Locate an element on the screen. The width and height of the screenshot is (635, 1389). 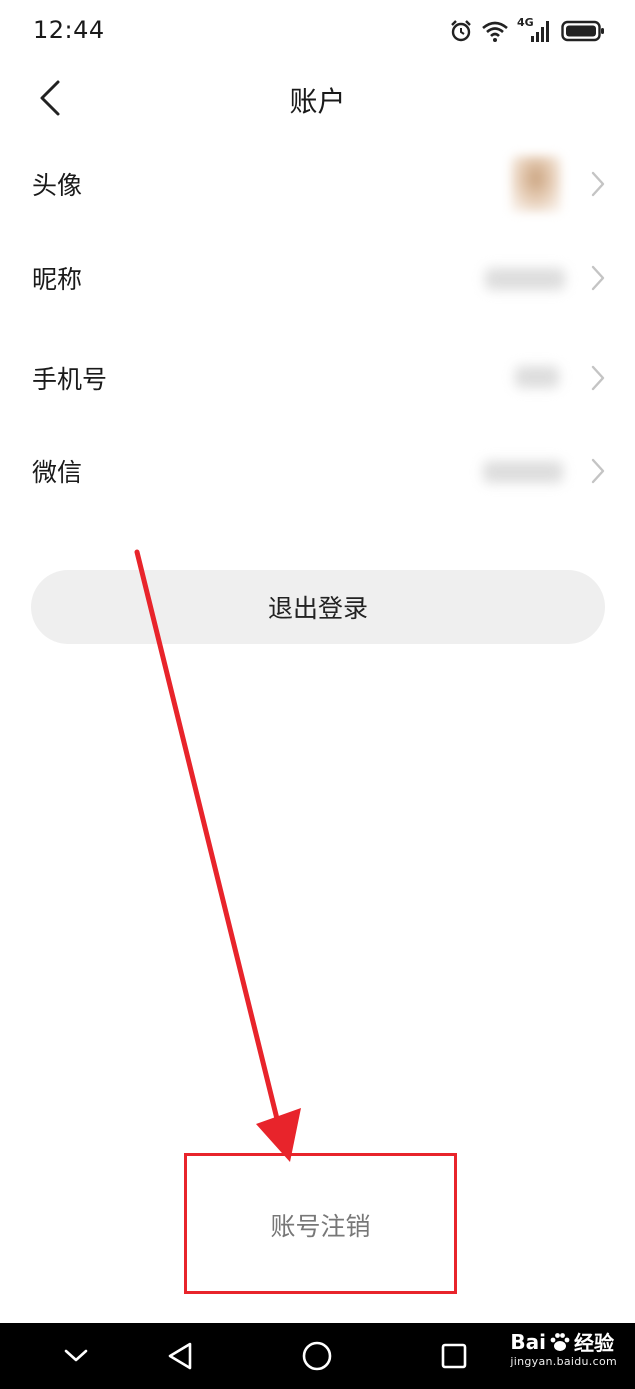
status-time: 12:44 is located at coordinates (69, 30).